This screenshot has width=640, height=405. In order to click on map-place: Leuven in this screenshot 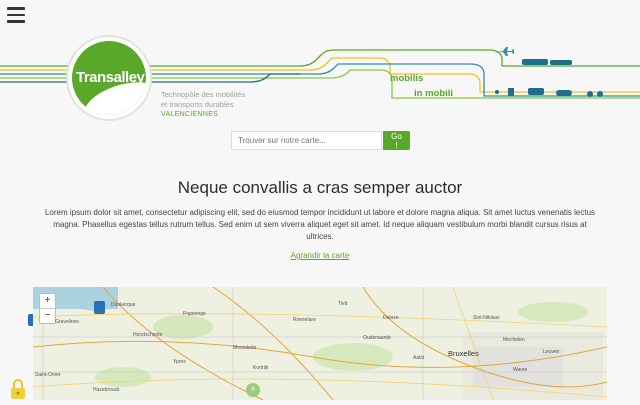, I will do `click(551, 352)`.